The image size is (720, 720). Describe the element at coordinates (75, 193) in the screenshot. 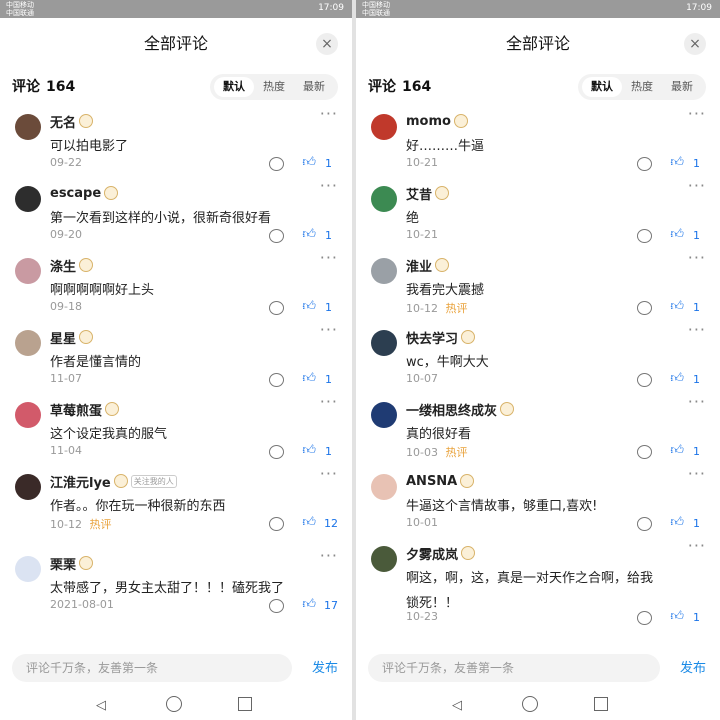

I see `username: escape` at that location.